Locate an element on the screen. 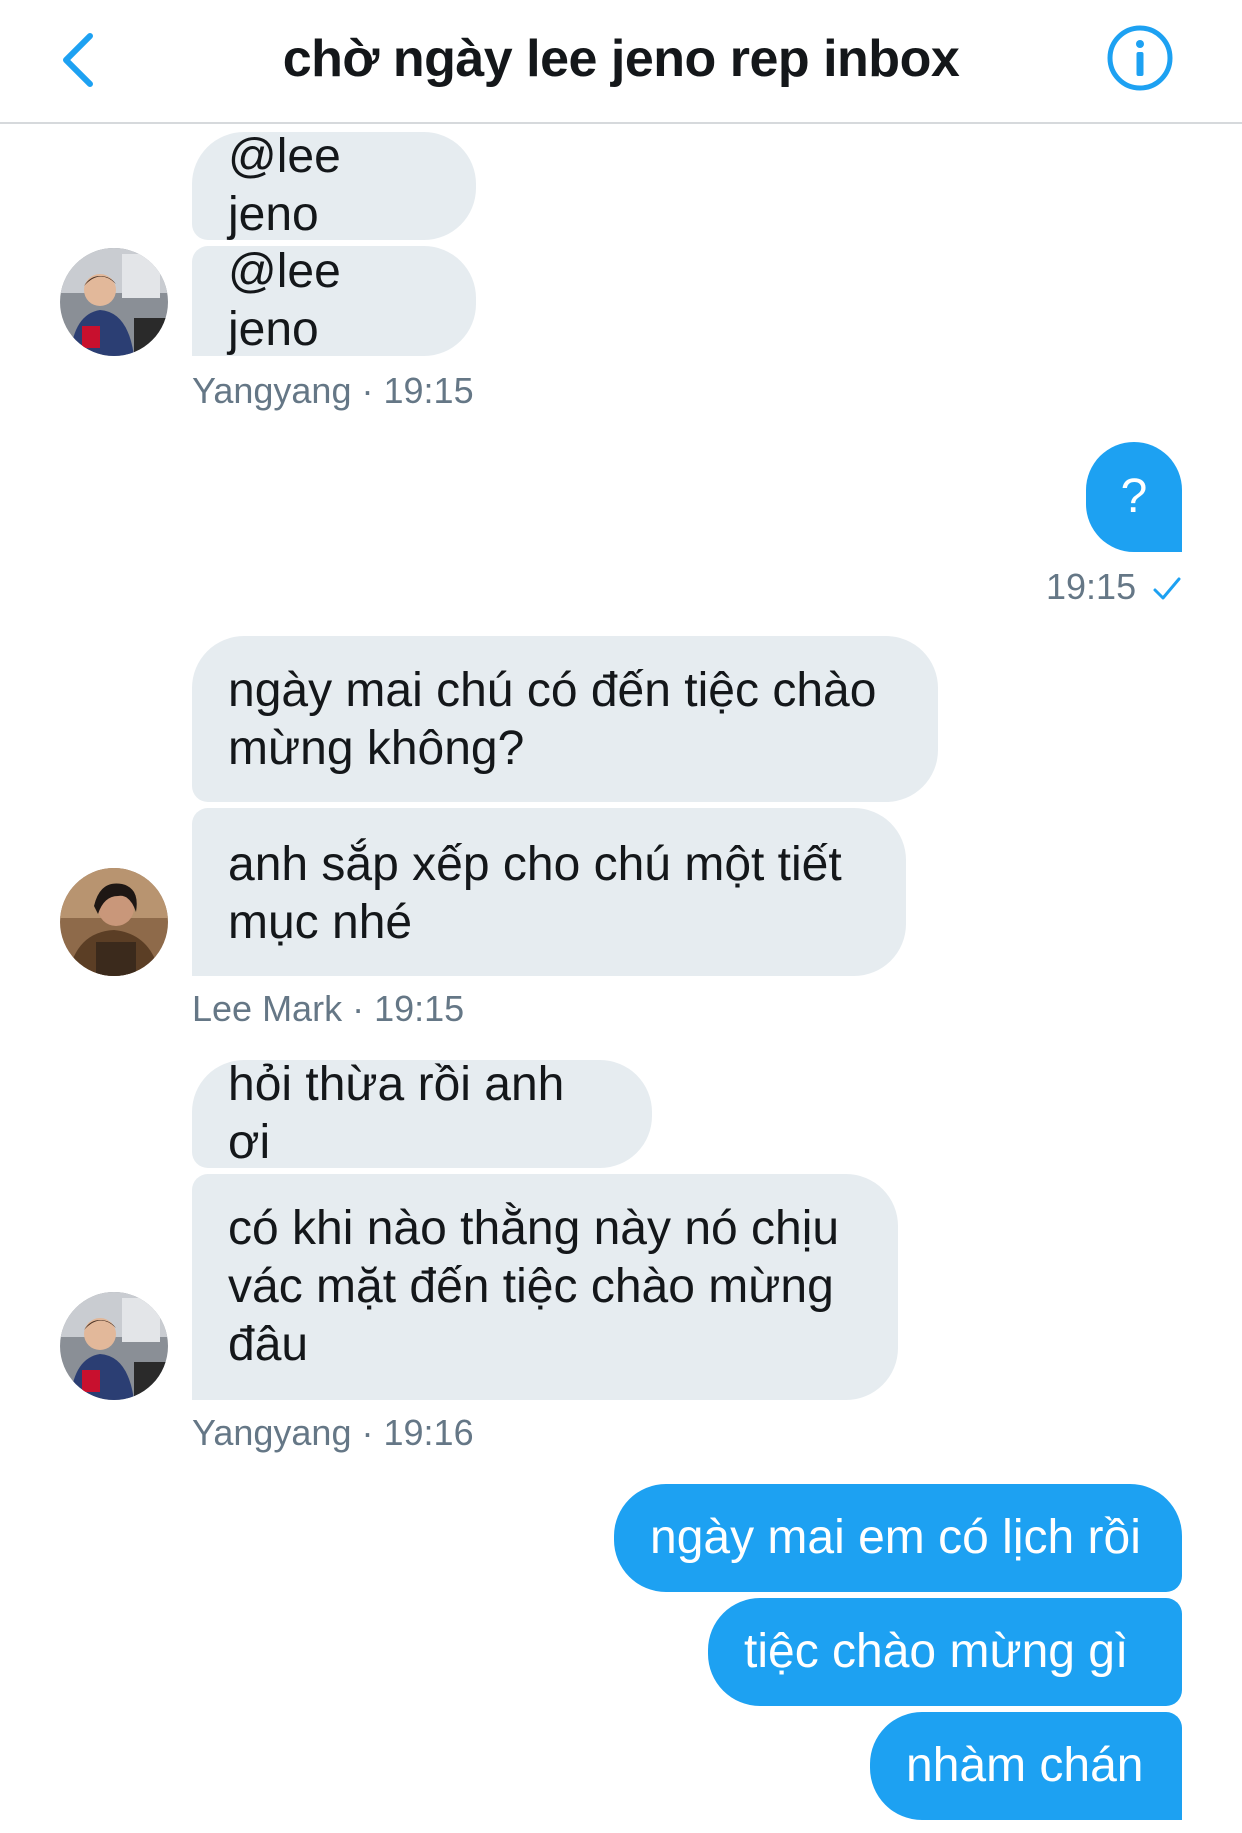  sender-name: Lee Mark is located at coordinates (267, 1008).